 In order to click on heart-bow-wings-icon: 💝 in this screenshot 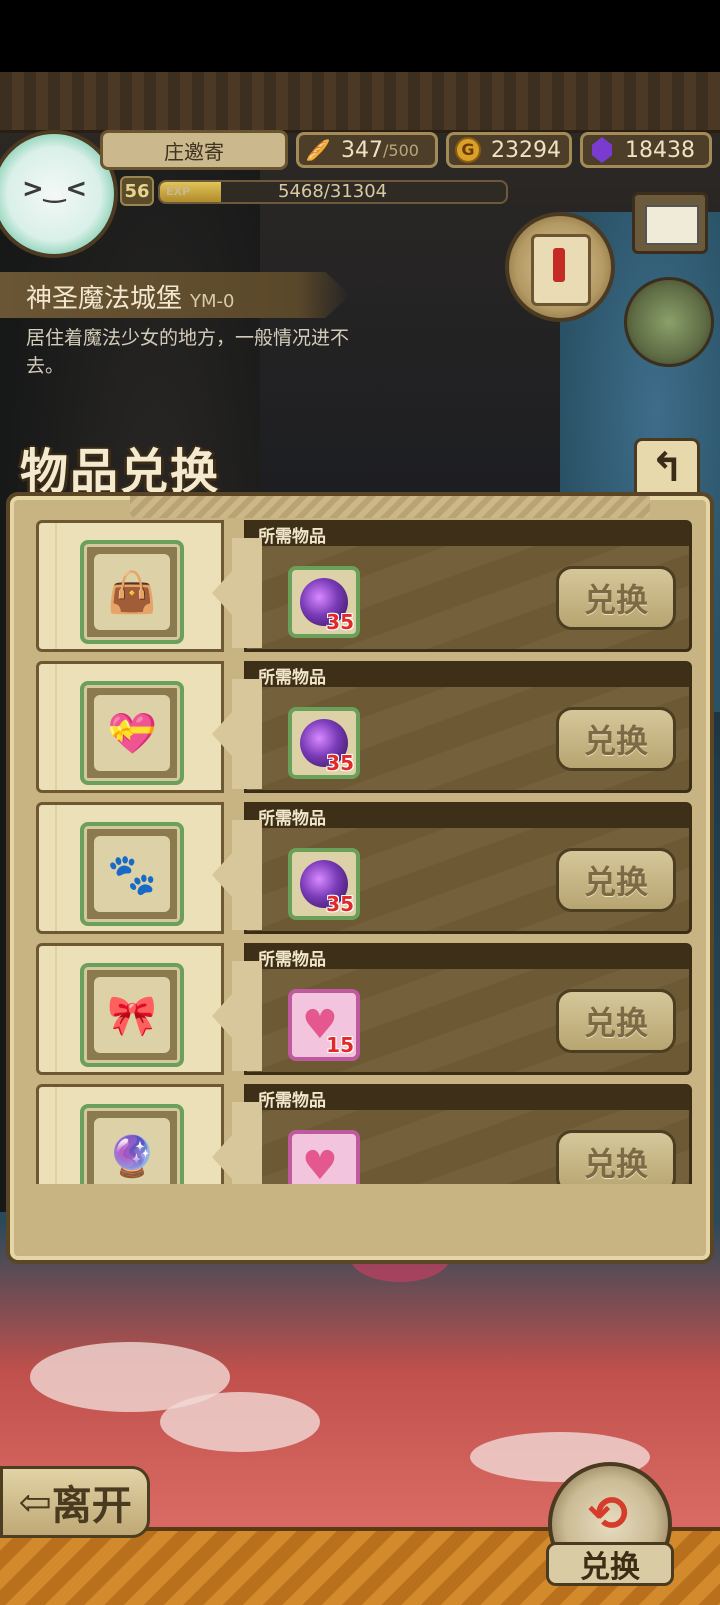, I will do `click(132, 733)`.